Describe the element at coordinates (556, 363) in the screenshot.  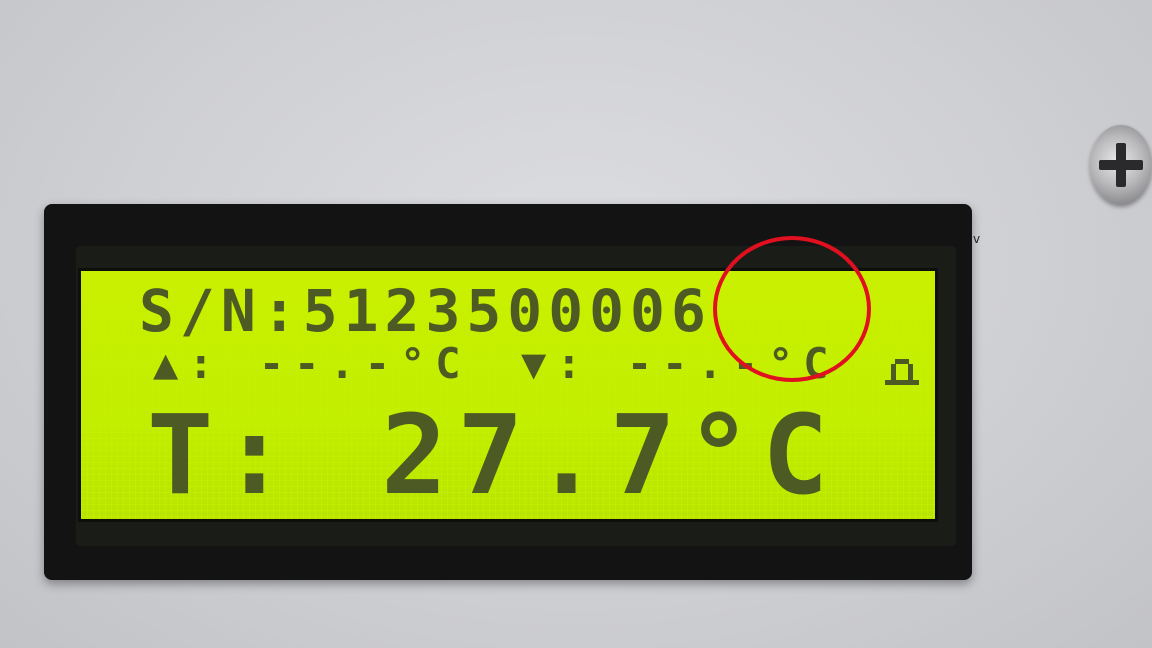
I see `min-marker: ▼:` at that location.